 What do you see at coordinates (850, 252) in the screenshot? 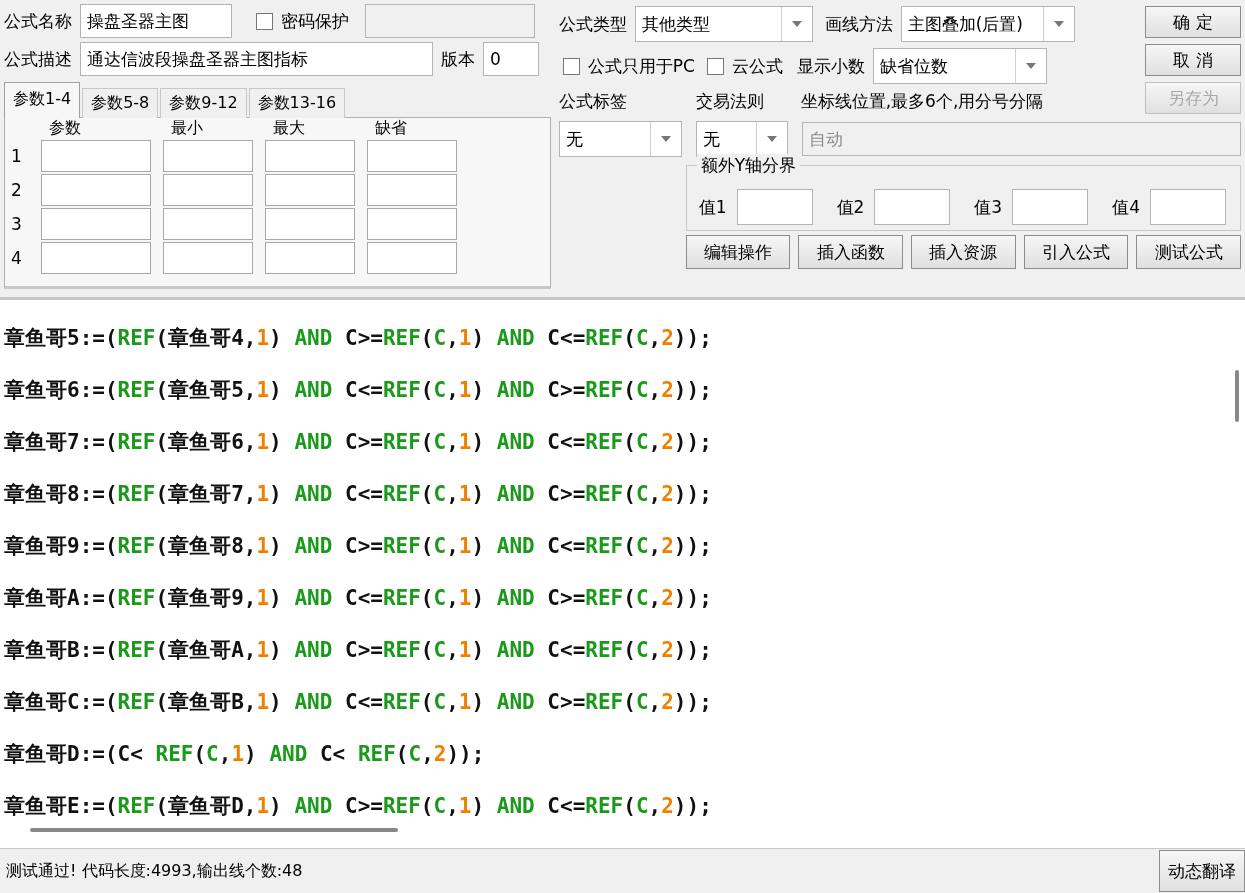
I see `toolbar-button: 插入函数` at bounding box center [850, 252].